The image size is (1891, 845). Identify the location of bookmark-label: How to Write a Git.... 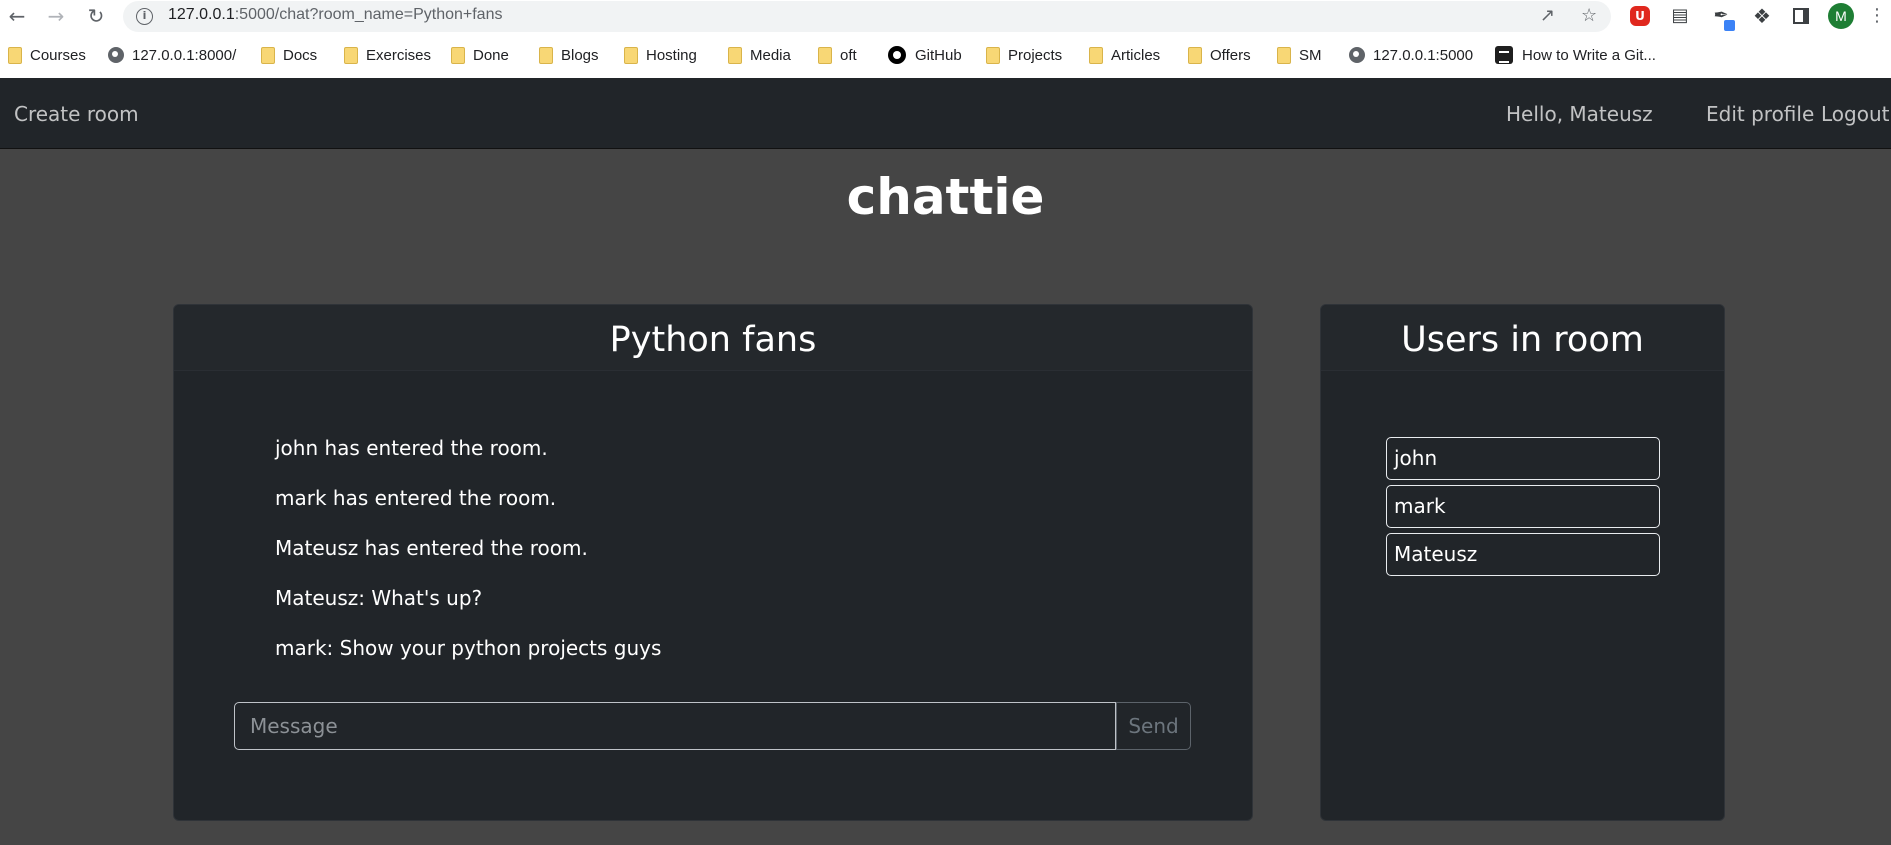
(1589, 55).